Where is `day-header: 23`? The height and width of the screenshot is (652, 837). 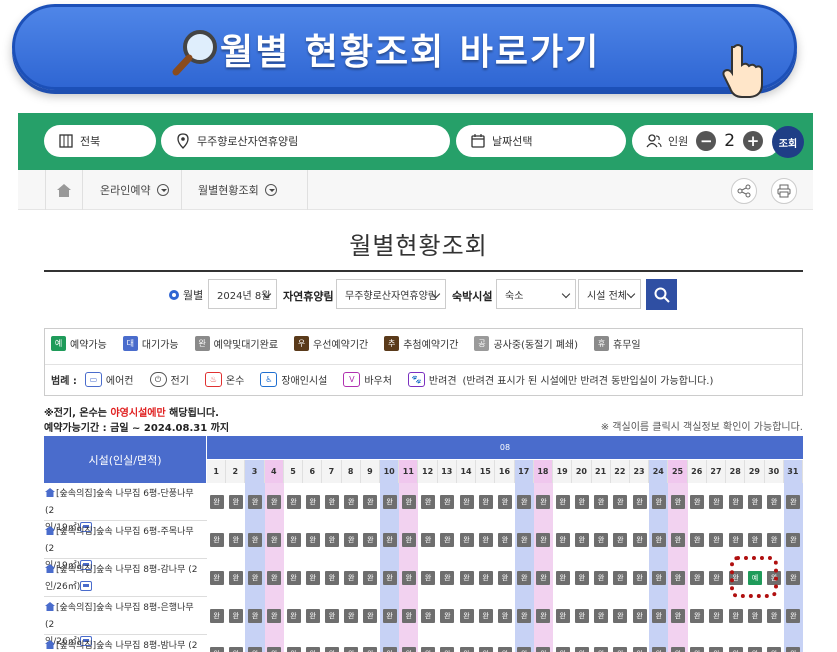
day-header: 23 is located at coordinates (639, 471).